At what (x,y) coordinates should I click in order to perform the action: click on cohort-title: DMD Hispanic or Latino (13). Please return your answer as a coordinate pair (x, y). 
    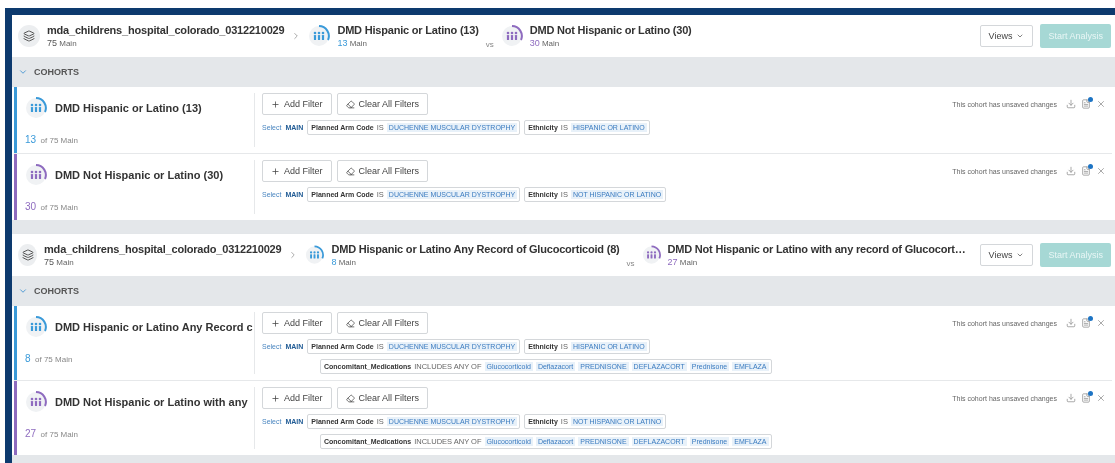
    Looking at the image, I should click on (408, 30).